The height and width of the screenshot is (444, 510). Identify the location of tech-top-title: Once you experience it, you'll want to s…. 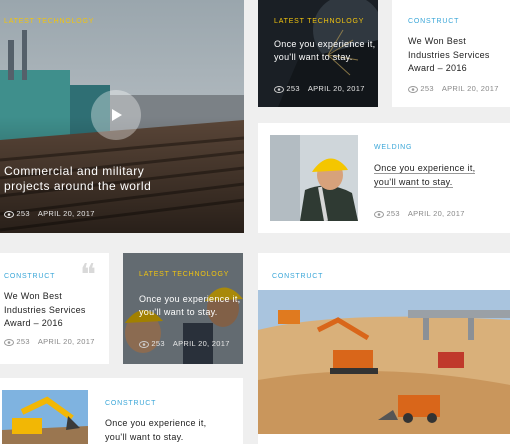
(324, 51).